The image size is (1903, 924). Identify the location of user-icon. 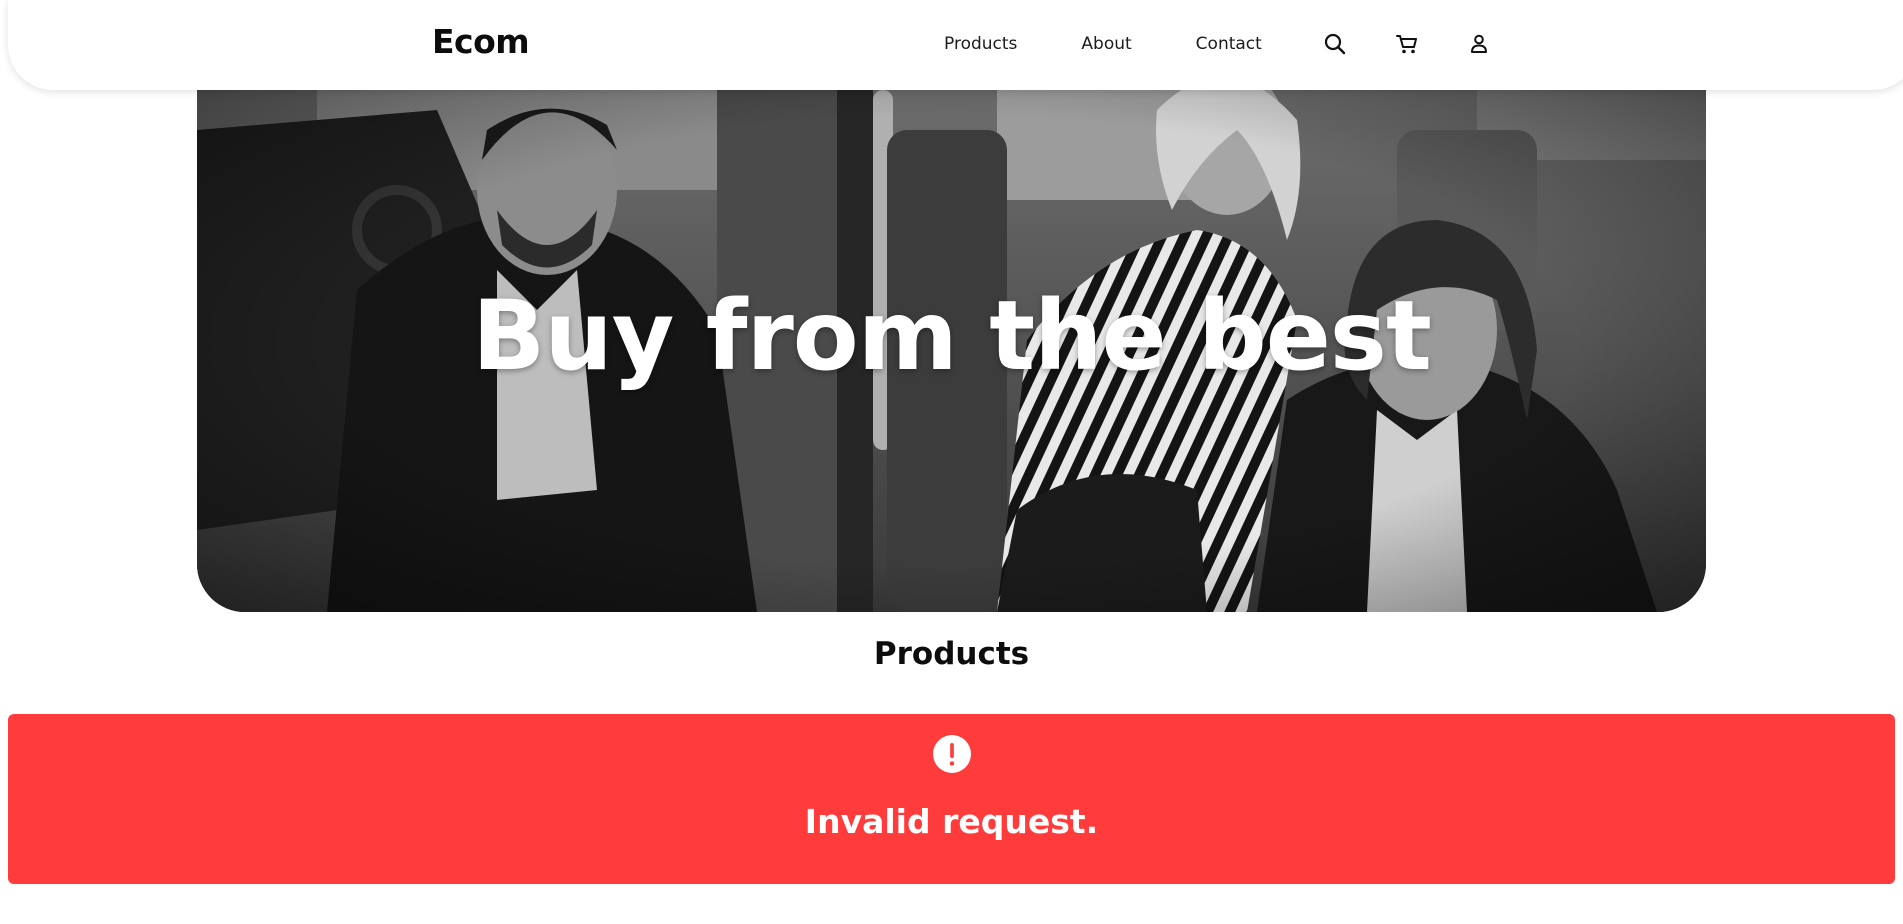
(1479, 44).